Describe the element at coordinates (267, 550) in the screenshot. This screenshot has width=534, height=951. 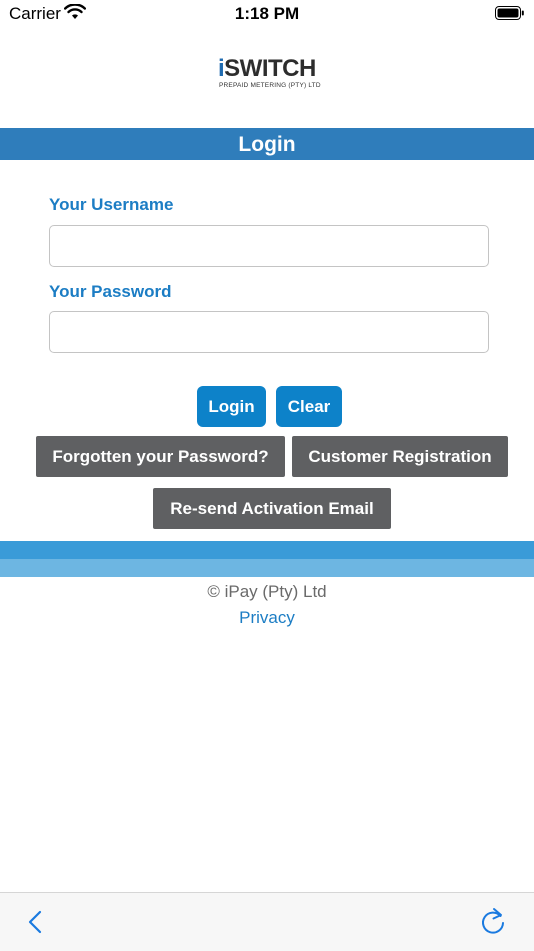
I see `footer-band-dark` at that location.